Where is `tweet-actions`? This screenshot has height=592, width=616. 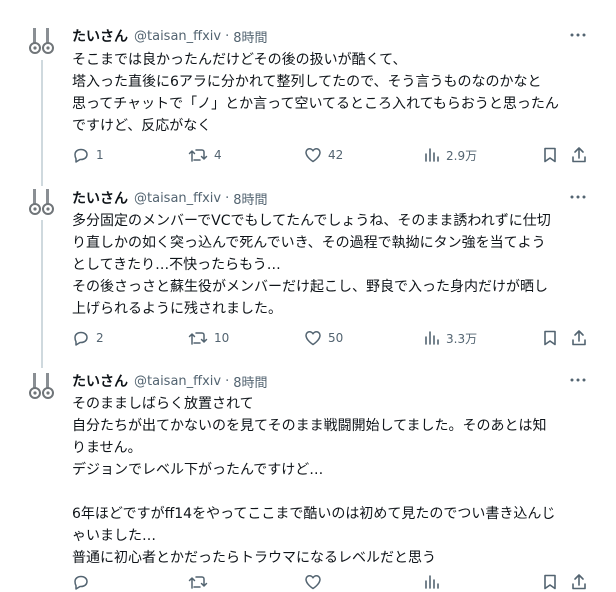 tweet-actions is located at coordinates (336, 582).